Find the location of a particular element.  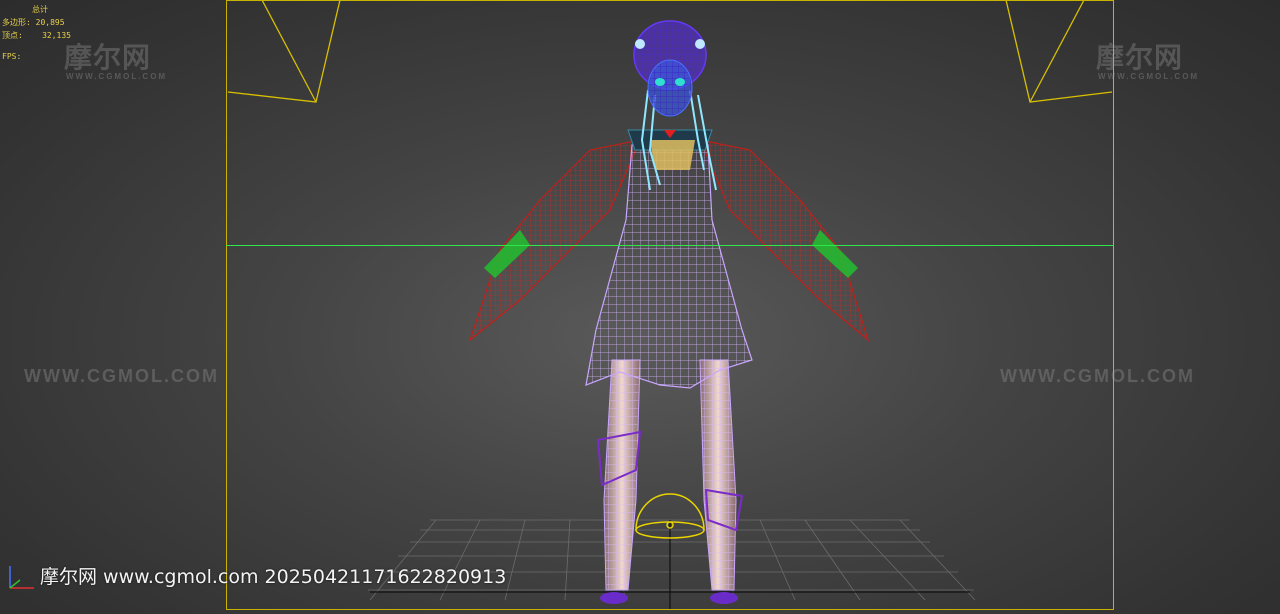

stats-fps: FPS: is located at coordinates (12, 56).